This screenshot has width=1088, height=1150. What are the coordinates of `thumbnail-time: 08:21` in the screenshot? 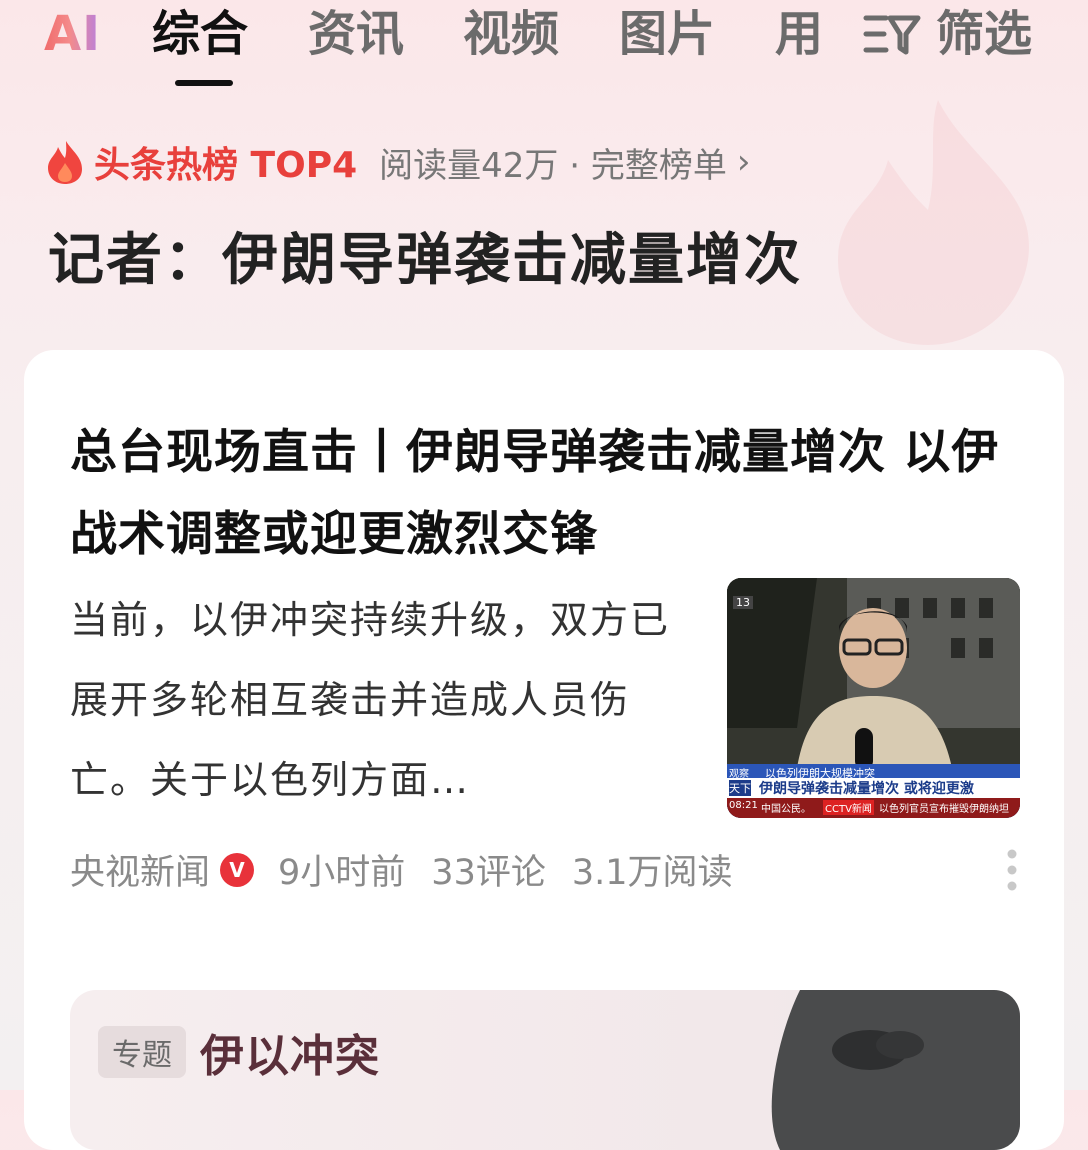 It's located at (743, 805).